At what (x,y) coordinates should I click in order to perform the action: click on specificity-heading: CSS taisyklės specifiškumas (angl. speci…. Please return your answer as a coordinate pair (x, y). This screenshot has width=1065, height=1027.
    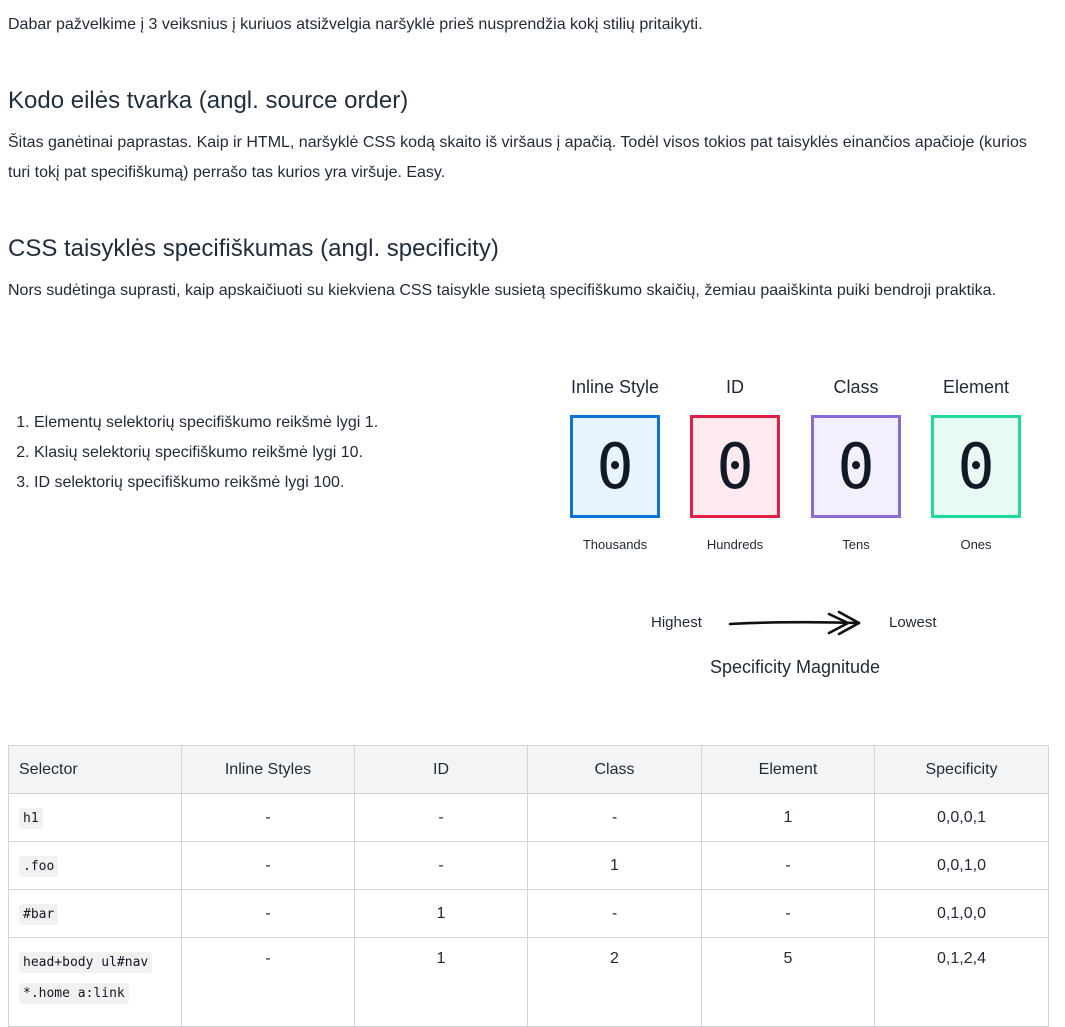
    Looking at the image, I should click on (253, 248).